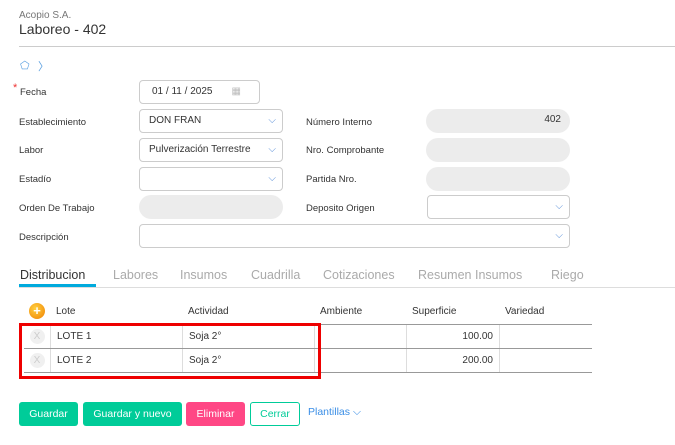 The width and height of the screenshot is (675, 445). What do you see at coordinates (359, 275) in the screenshot?
I see `tab-cotizaciones: Cotizaciones` at bounding box center [359, 275].